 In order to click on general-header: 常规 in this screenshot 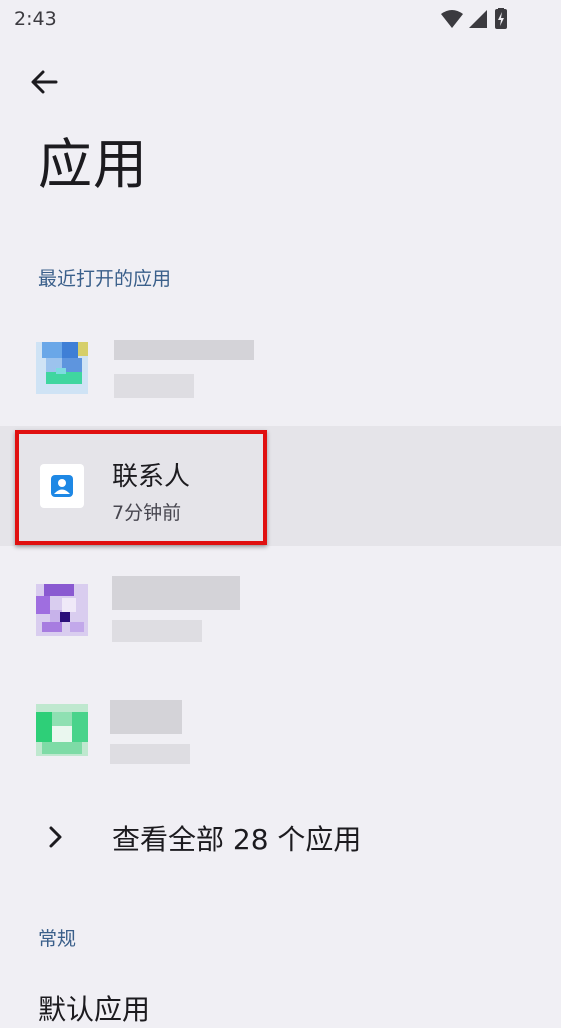, I will do `click(57, 939)`.